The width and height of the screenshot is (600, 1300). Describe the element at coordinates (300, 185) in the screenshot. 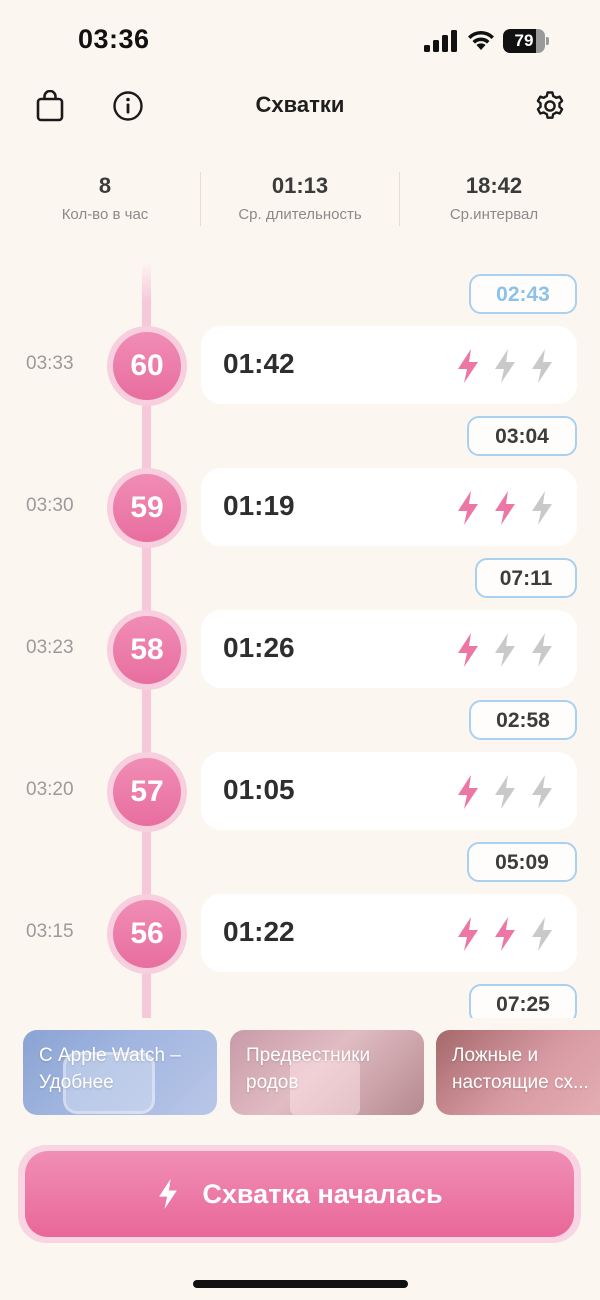

I see `stat-value: 01:13` at that location.